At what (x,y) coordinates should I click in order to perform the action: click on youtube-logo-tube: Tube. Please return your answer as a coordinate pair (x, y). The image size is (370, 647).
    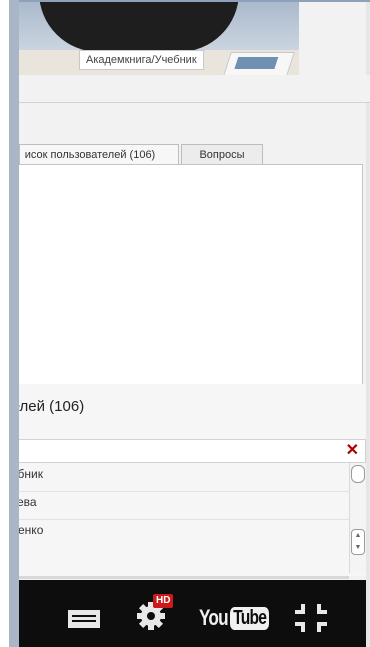
    Looking at the image, I should click on (250, 618).